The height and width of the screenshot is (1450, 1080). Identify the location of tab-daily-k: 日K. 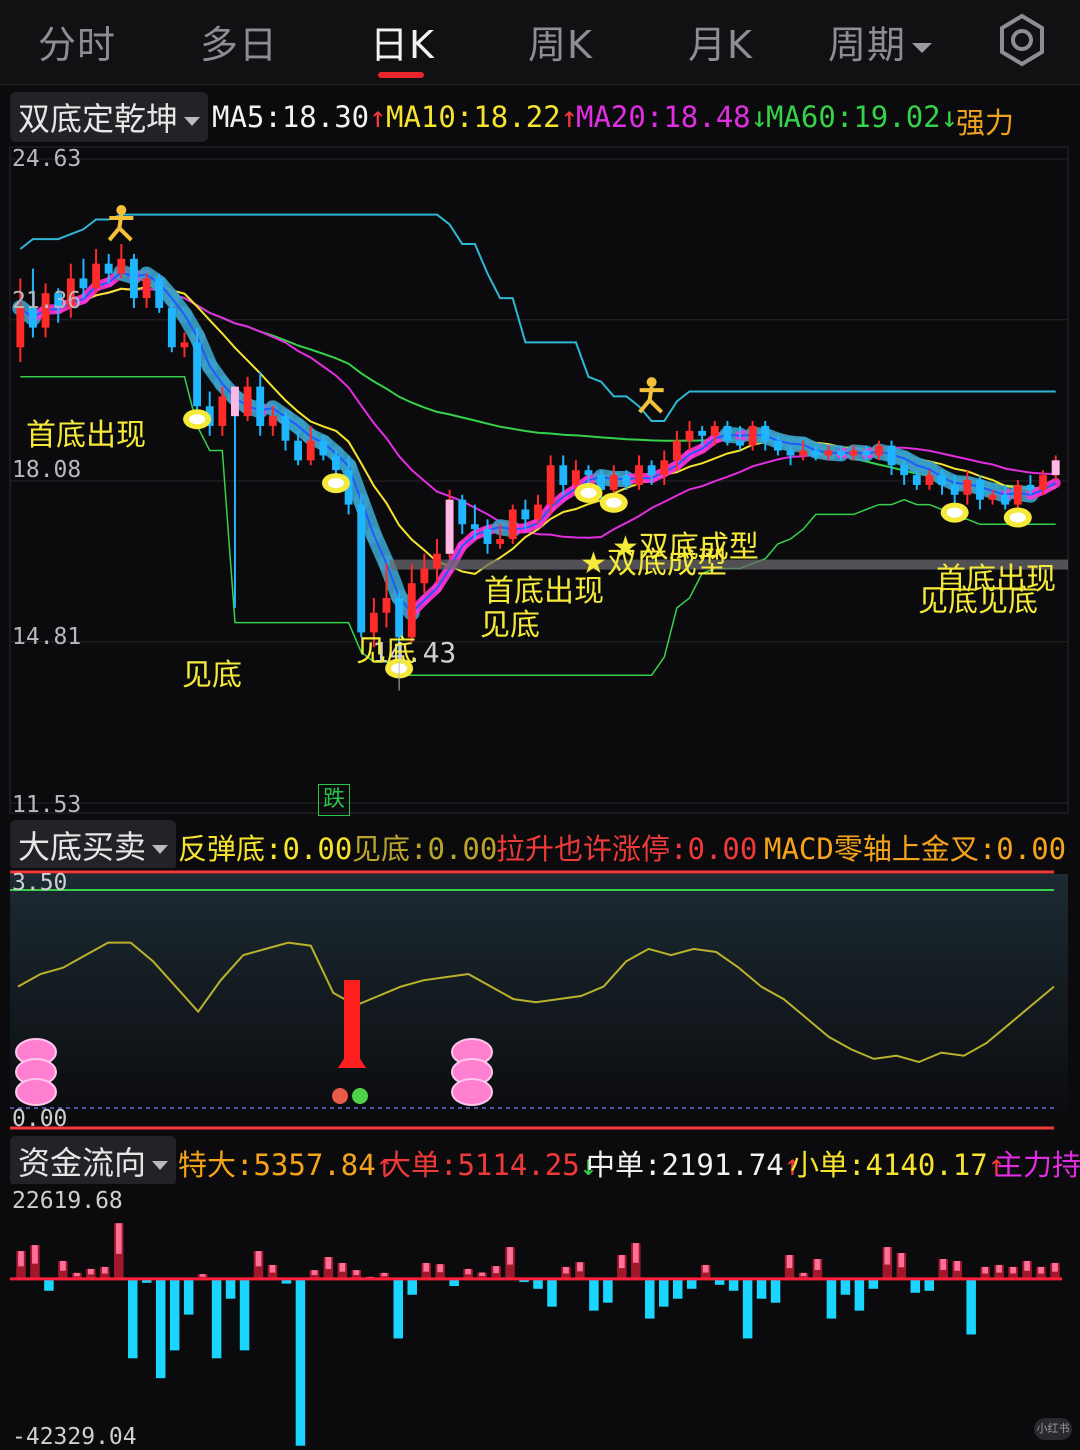
(402, 41).